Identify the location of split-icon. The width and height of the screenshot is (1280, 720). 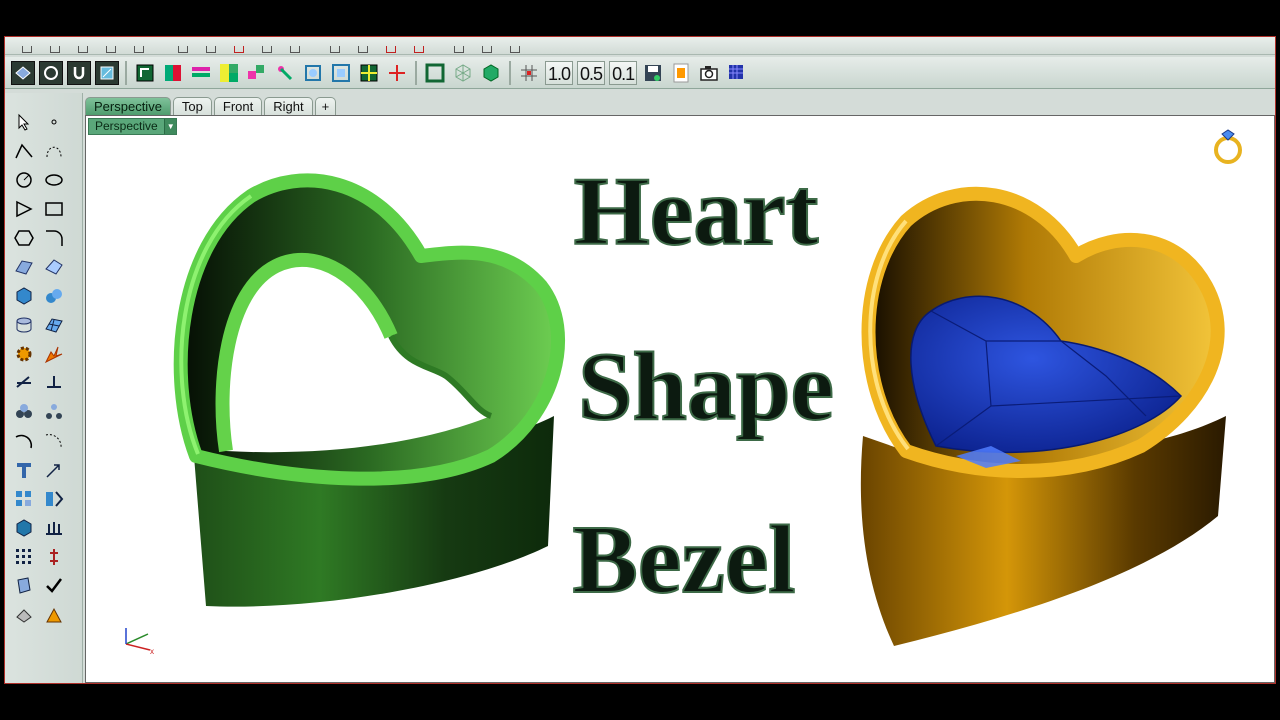
(54, 383).